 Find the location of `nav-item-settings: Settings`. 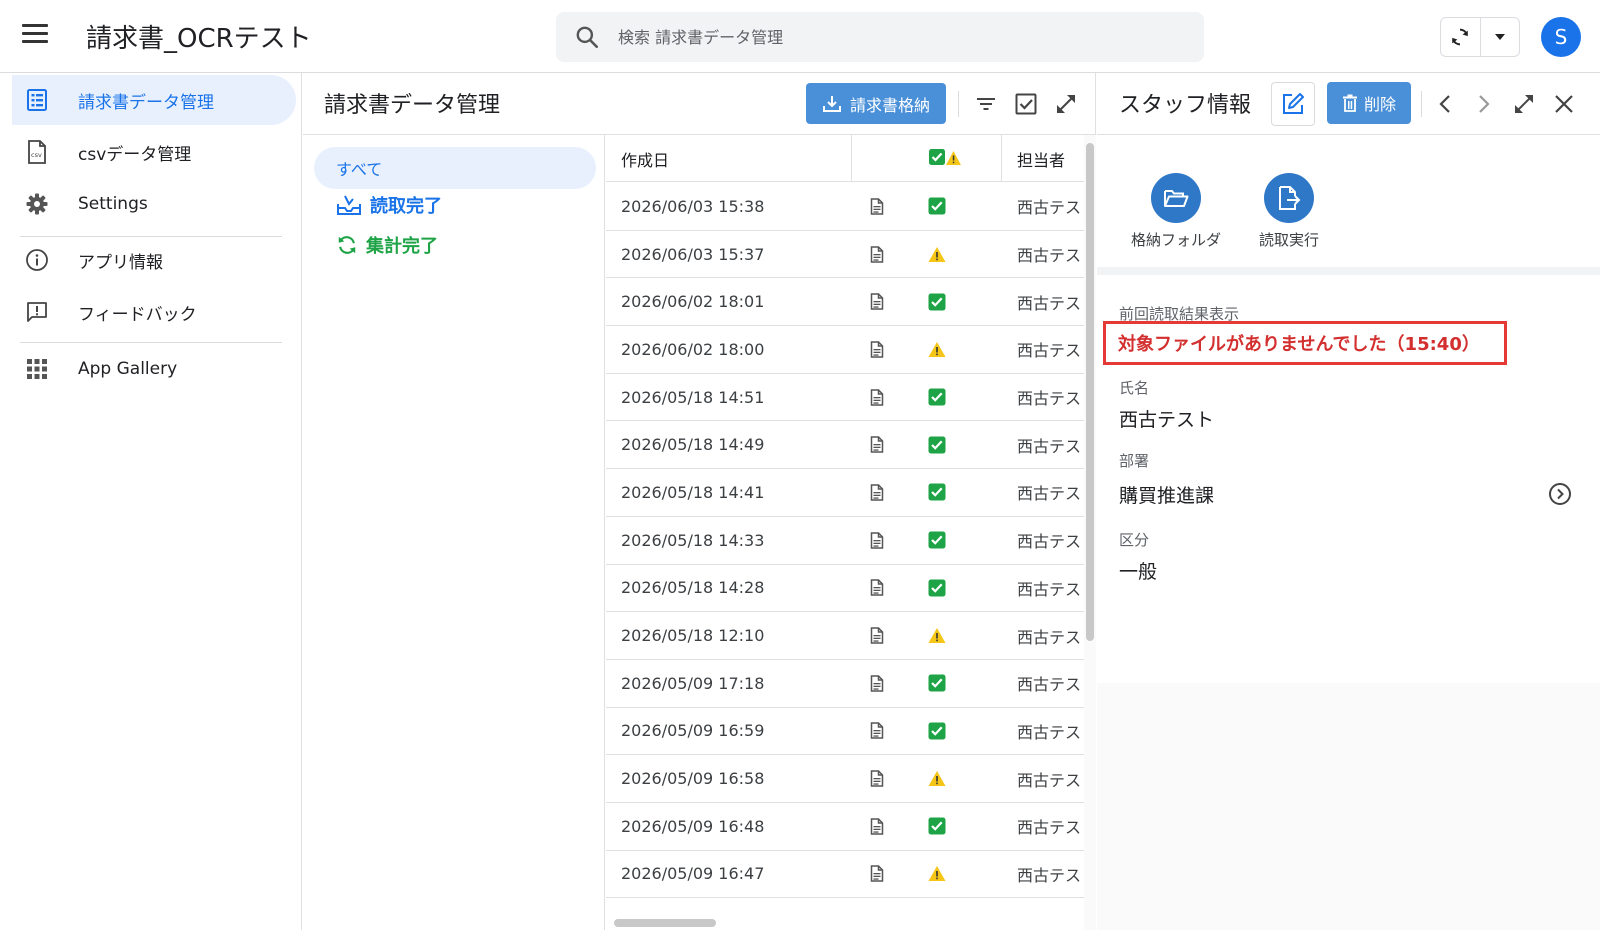

nav-item-settings: Settings is located at coordinates (154, 204).